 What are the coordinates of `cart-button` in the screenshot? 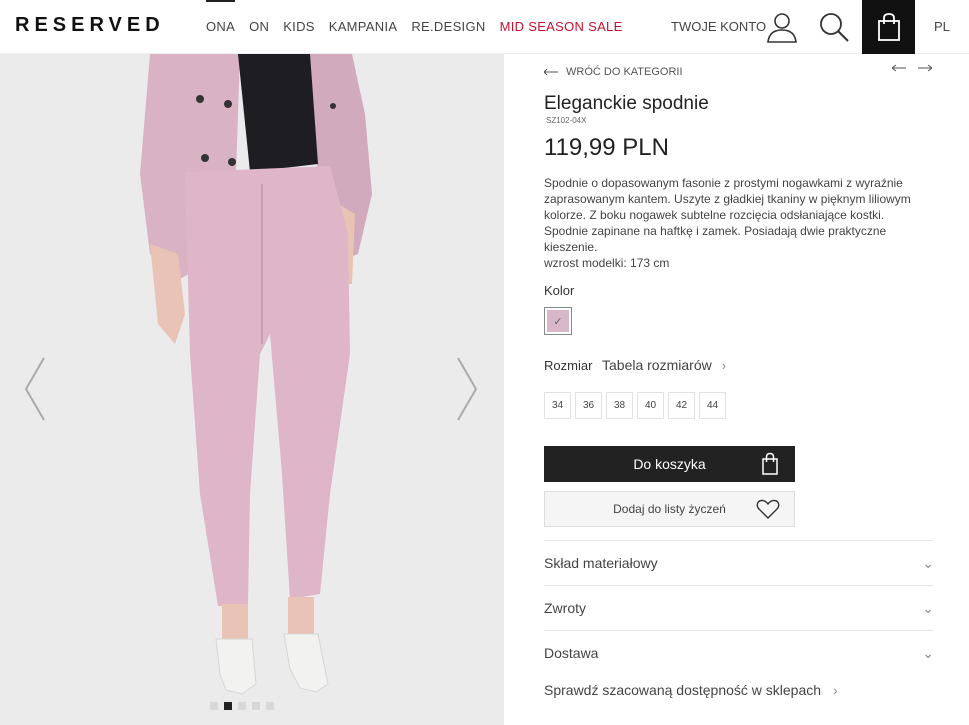 It's located at (888, 27).